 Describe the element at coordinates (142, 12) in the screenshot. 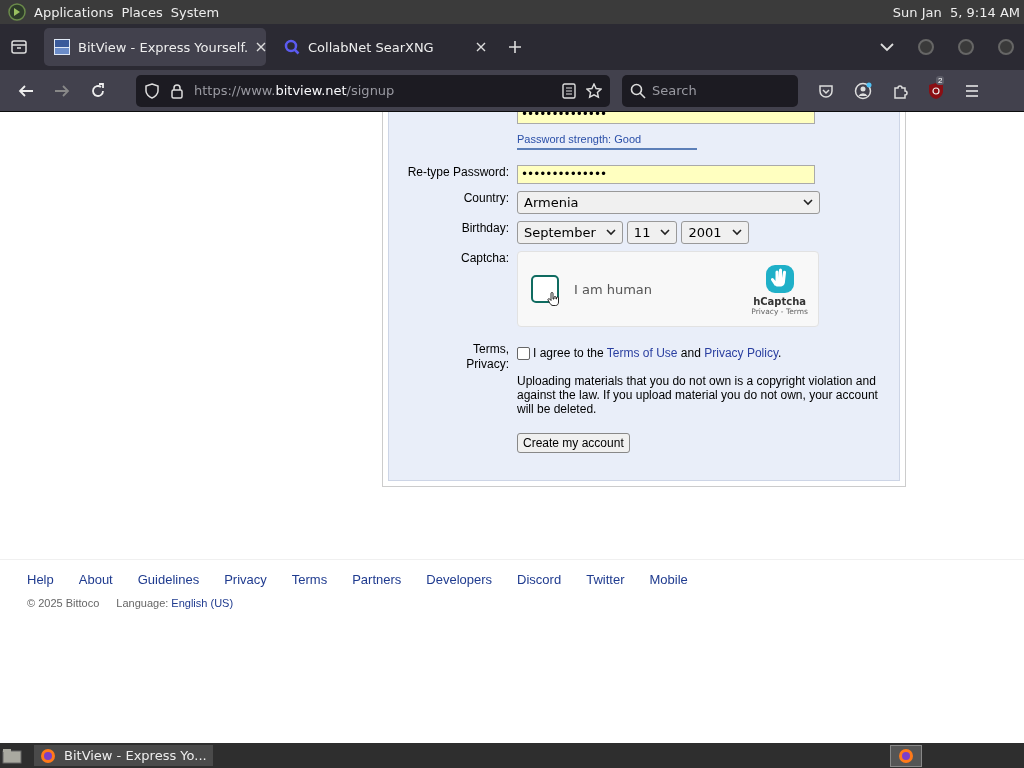

I see `panel-menu: Places` at that location.